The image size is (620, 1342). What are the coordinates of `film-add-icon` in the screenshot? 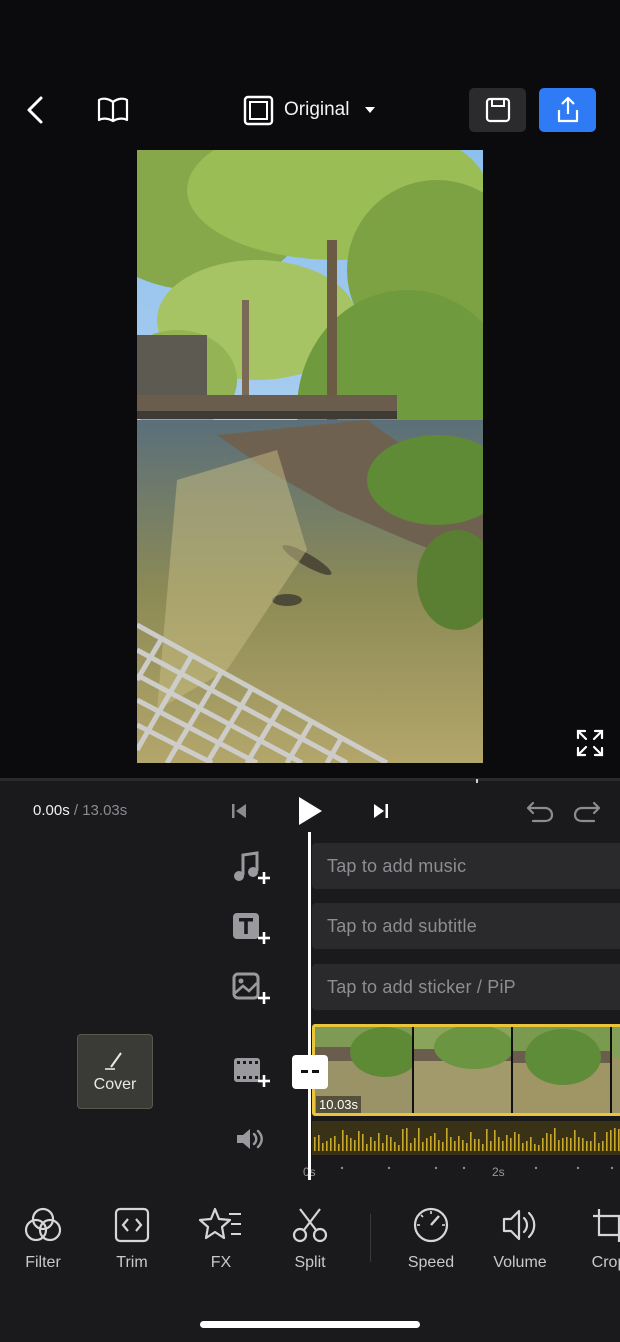 It's located at (252, 1072).